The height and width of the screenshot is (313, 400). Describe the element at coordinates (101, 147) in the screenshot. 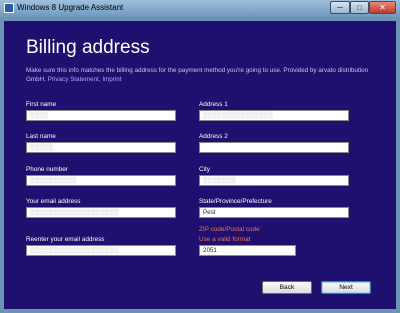

I see `last-name-field: ▒▒▒▒▒` at that location.